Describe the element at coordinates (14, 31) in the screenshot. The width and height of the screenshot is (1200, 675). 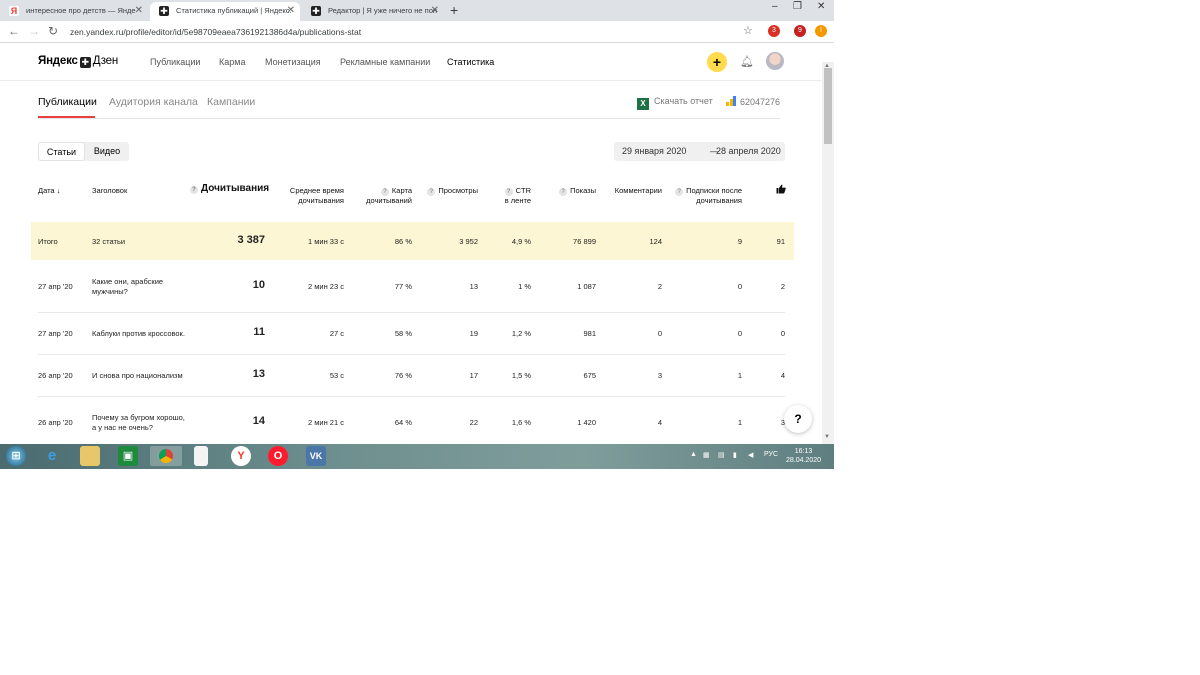
I see `back-icon: ←` at that location.